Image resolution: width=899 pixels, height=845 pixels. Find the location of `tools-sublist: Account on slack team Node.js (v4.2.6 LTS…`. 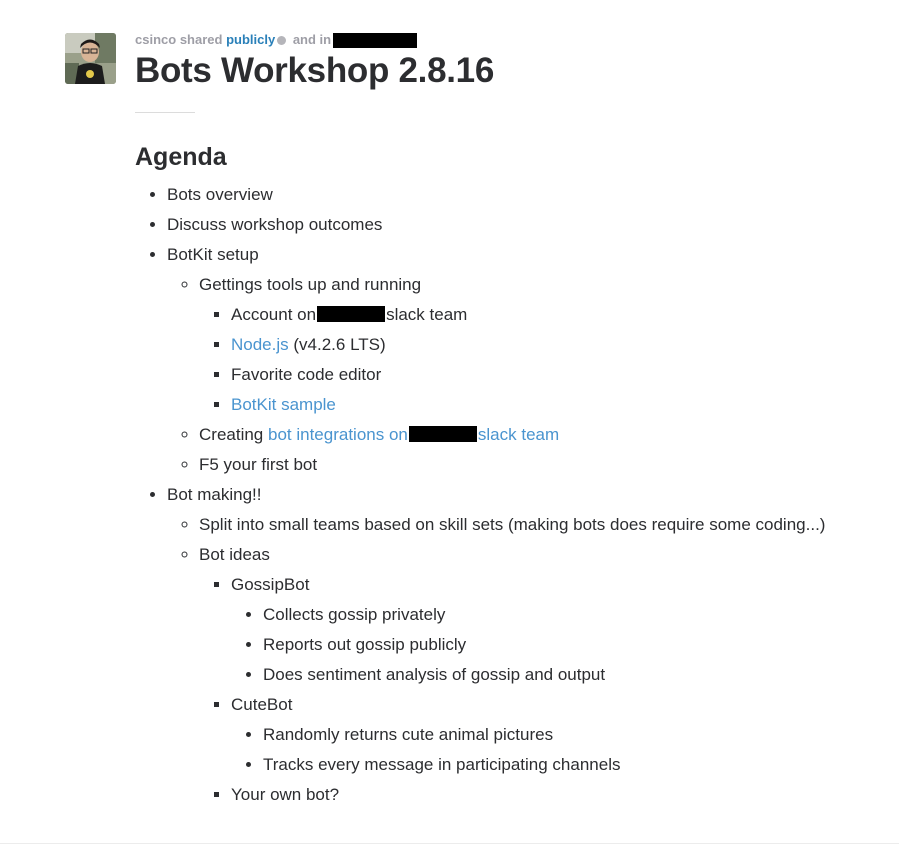

tools-sublist: Account on slack team Node.js (v4.2.6 LTS… is located at coordinates (527, 360).